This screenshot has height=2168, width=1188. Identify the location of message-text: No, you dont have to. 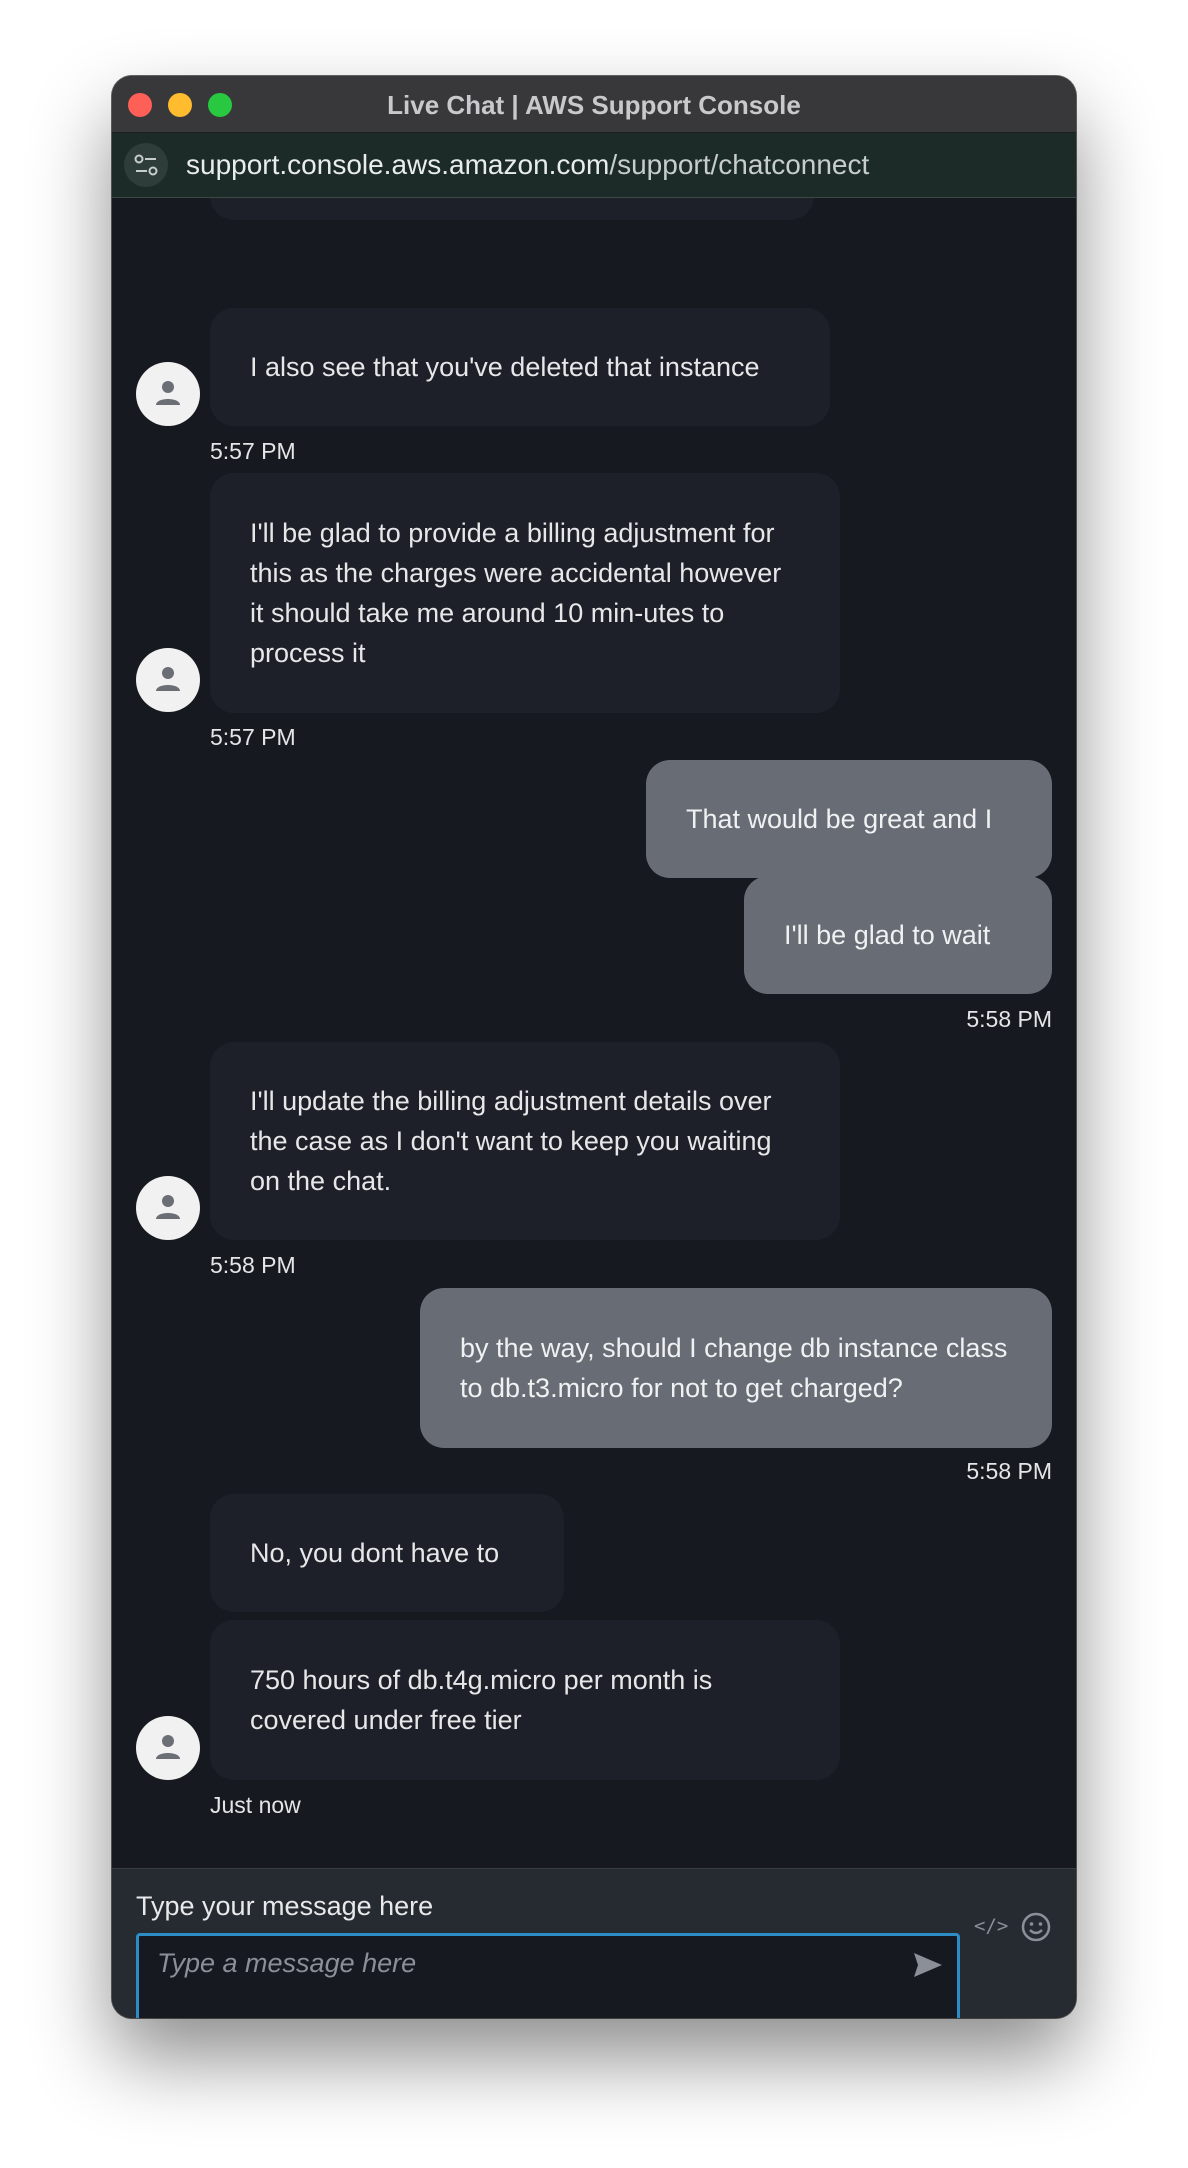
(375, 1553).